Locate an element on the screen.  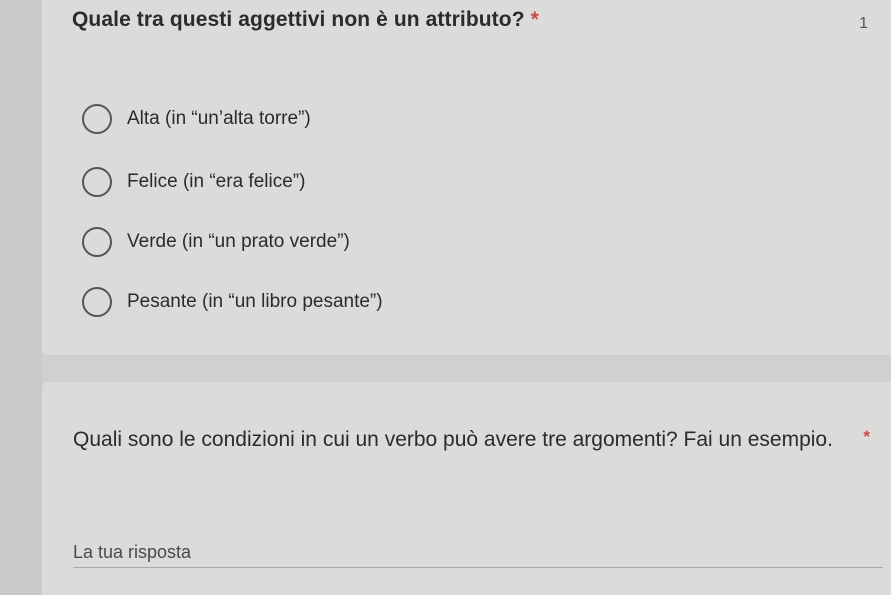
answer-text-field is located at coordinates (478, 552).